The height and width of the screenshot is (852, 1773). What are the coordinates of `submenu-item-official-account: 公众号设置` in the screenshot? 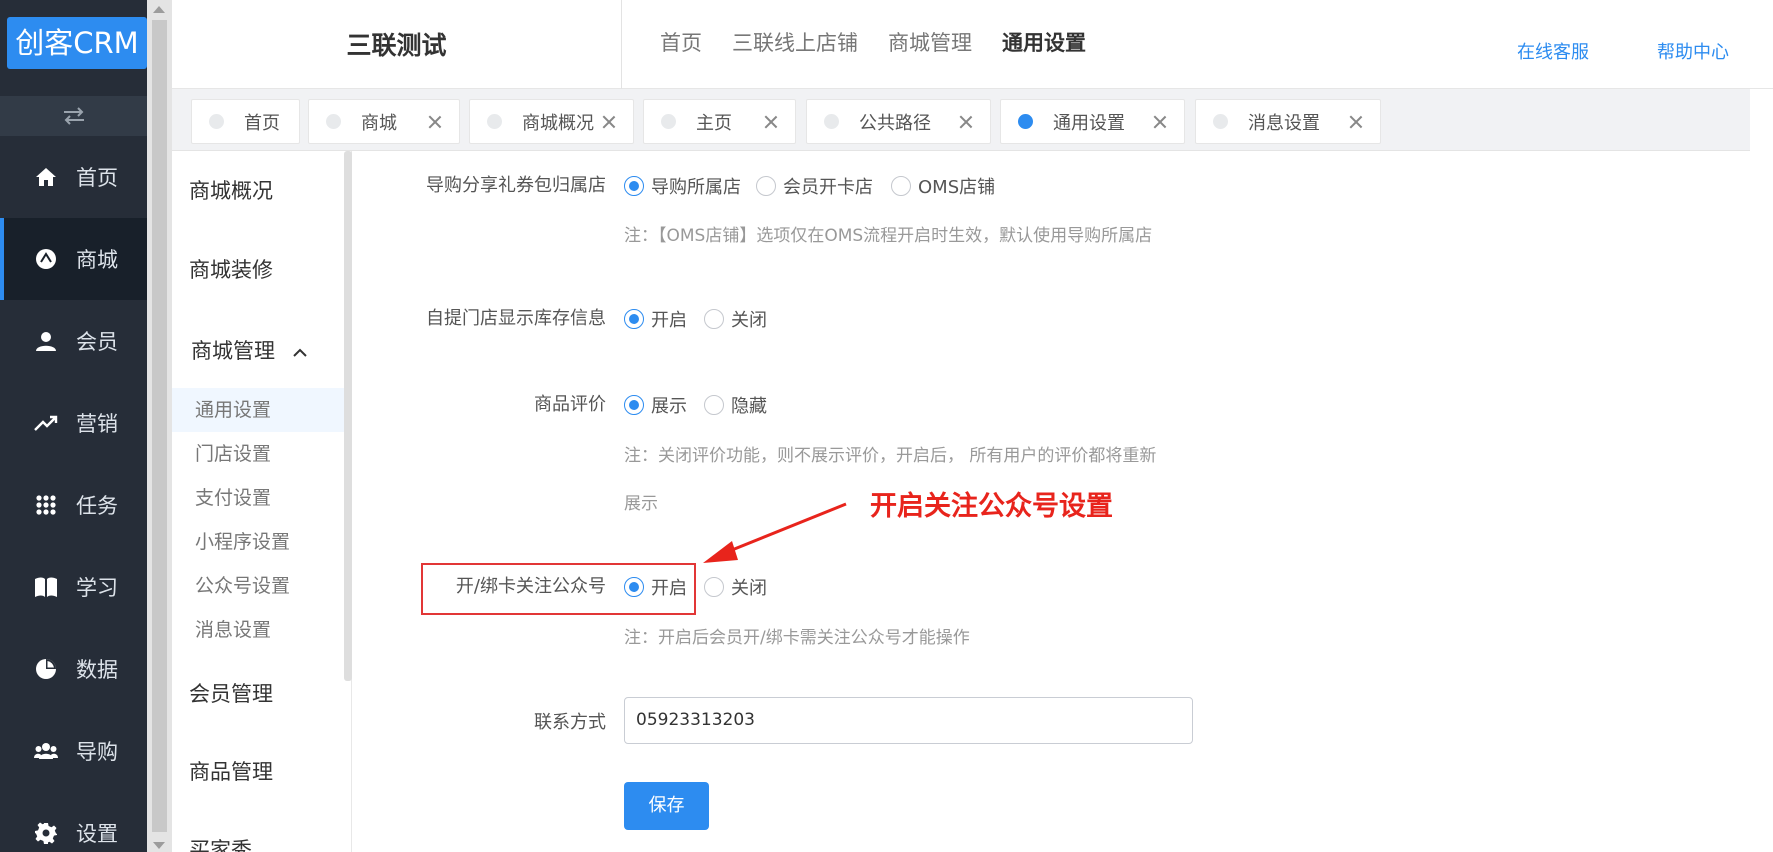 It's located at (262, 586).